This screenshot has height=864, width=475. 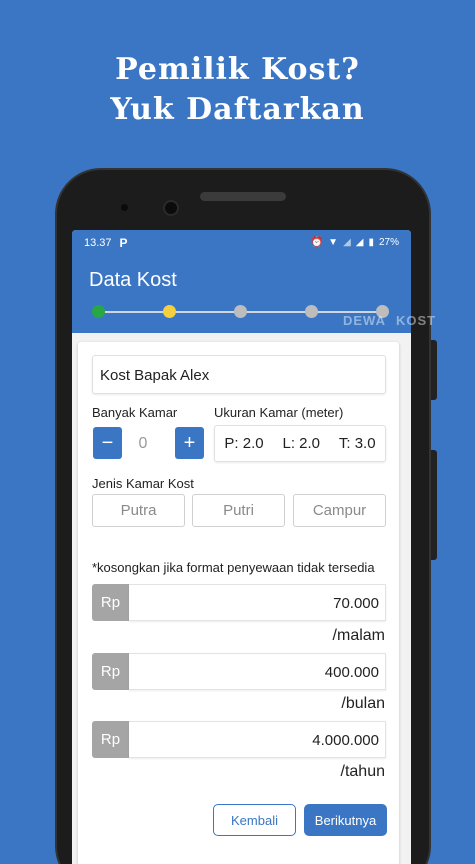 I want to click on price-night-input: 70.000, so click(x=257, y=602).